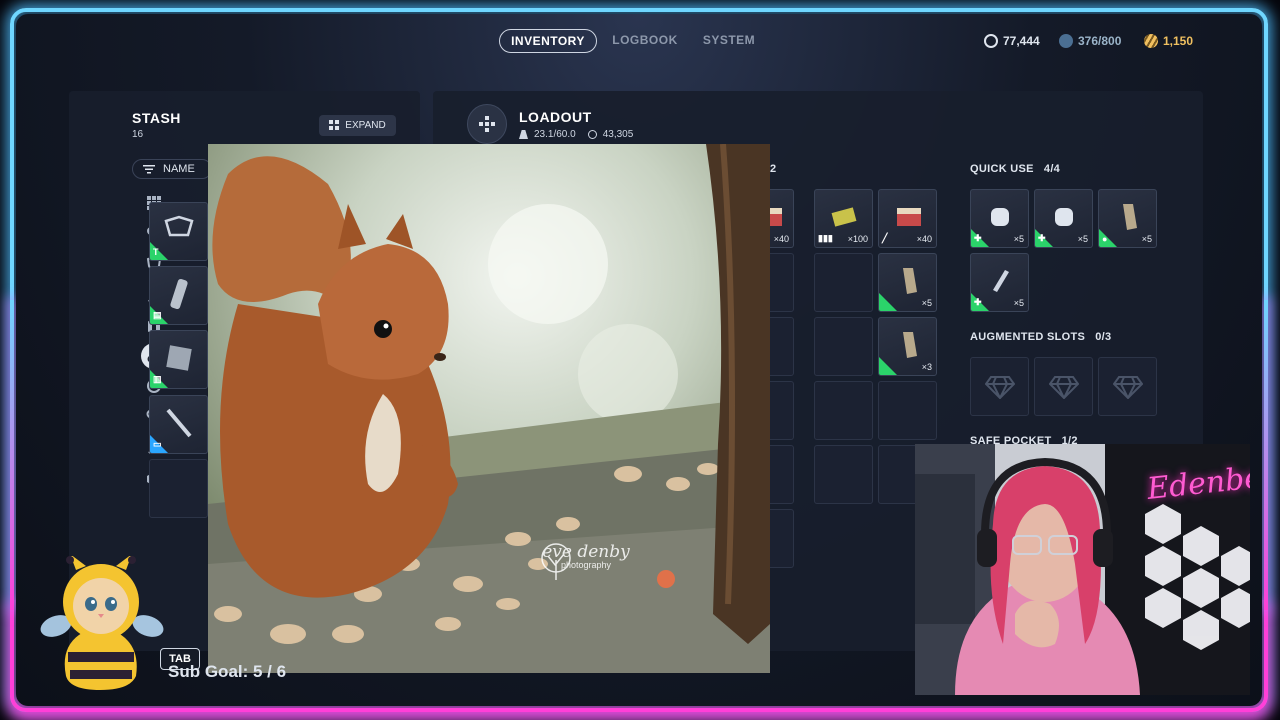 Image resolution: width=1280 pixels, height=720 pixels. I want to click on loadout-icon, so click(487, 124).